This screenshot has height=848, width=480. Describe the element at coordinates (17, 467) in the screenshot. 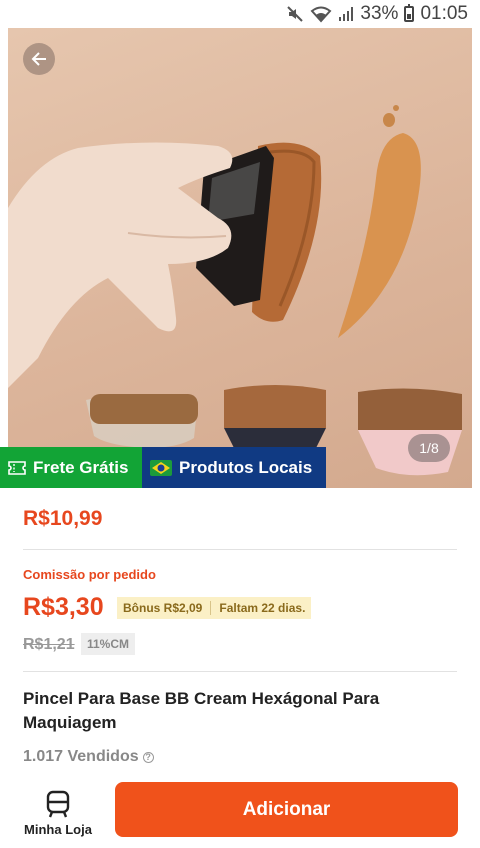

I see `ticket-icon` at that location.